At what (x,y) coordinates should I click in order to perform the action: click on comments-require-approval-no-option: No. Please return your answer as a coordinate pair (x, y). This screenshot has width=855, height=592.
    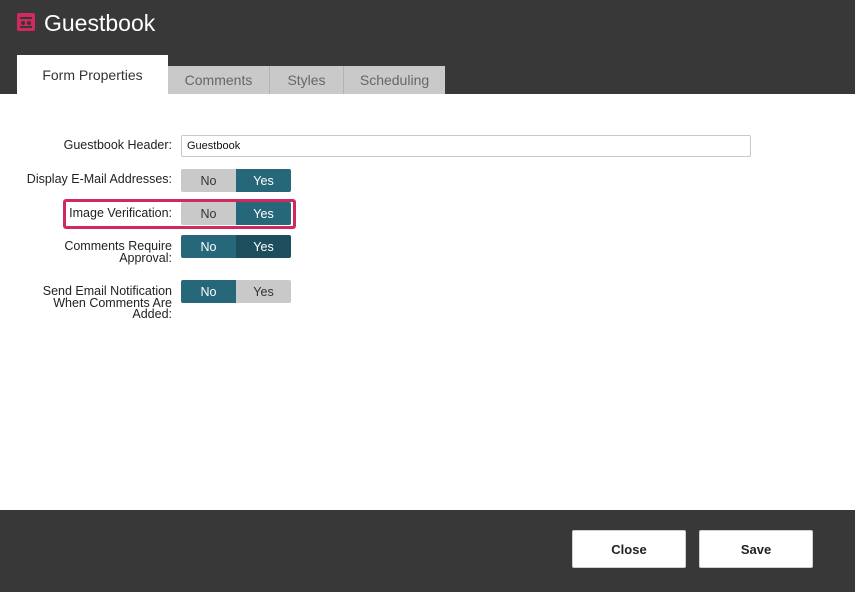
    Looking at the image, I should click on (208, 246).